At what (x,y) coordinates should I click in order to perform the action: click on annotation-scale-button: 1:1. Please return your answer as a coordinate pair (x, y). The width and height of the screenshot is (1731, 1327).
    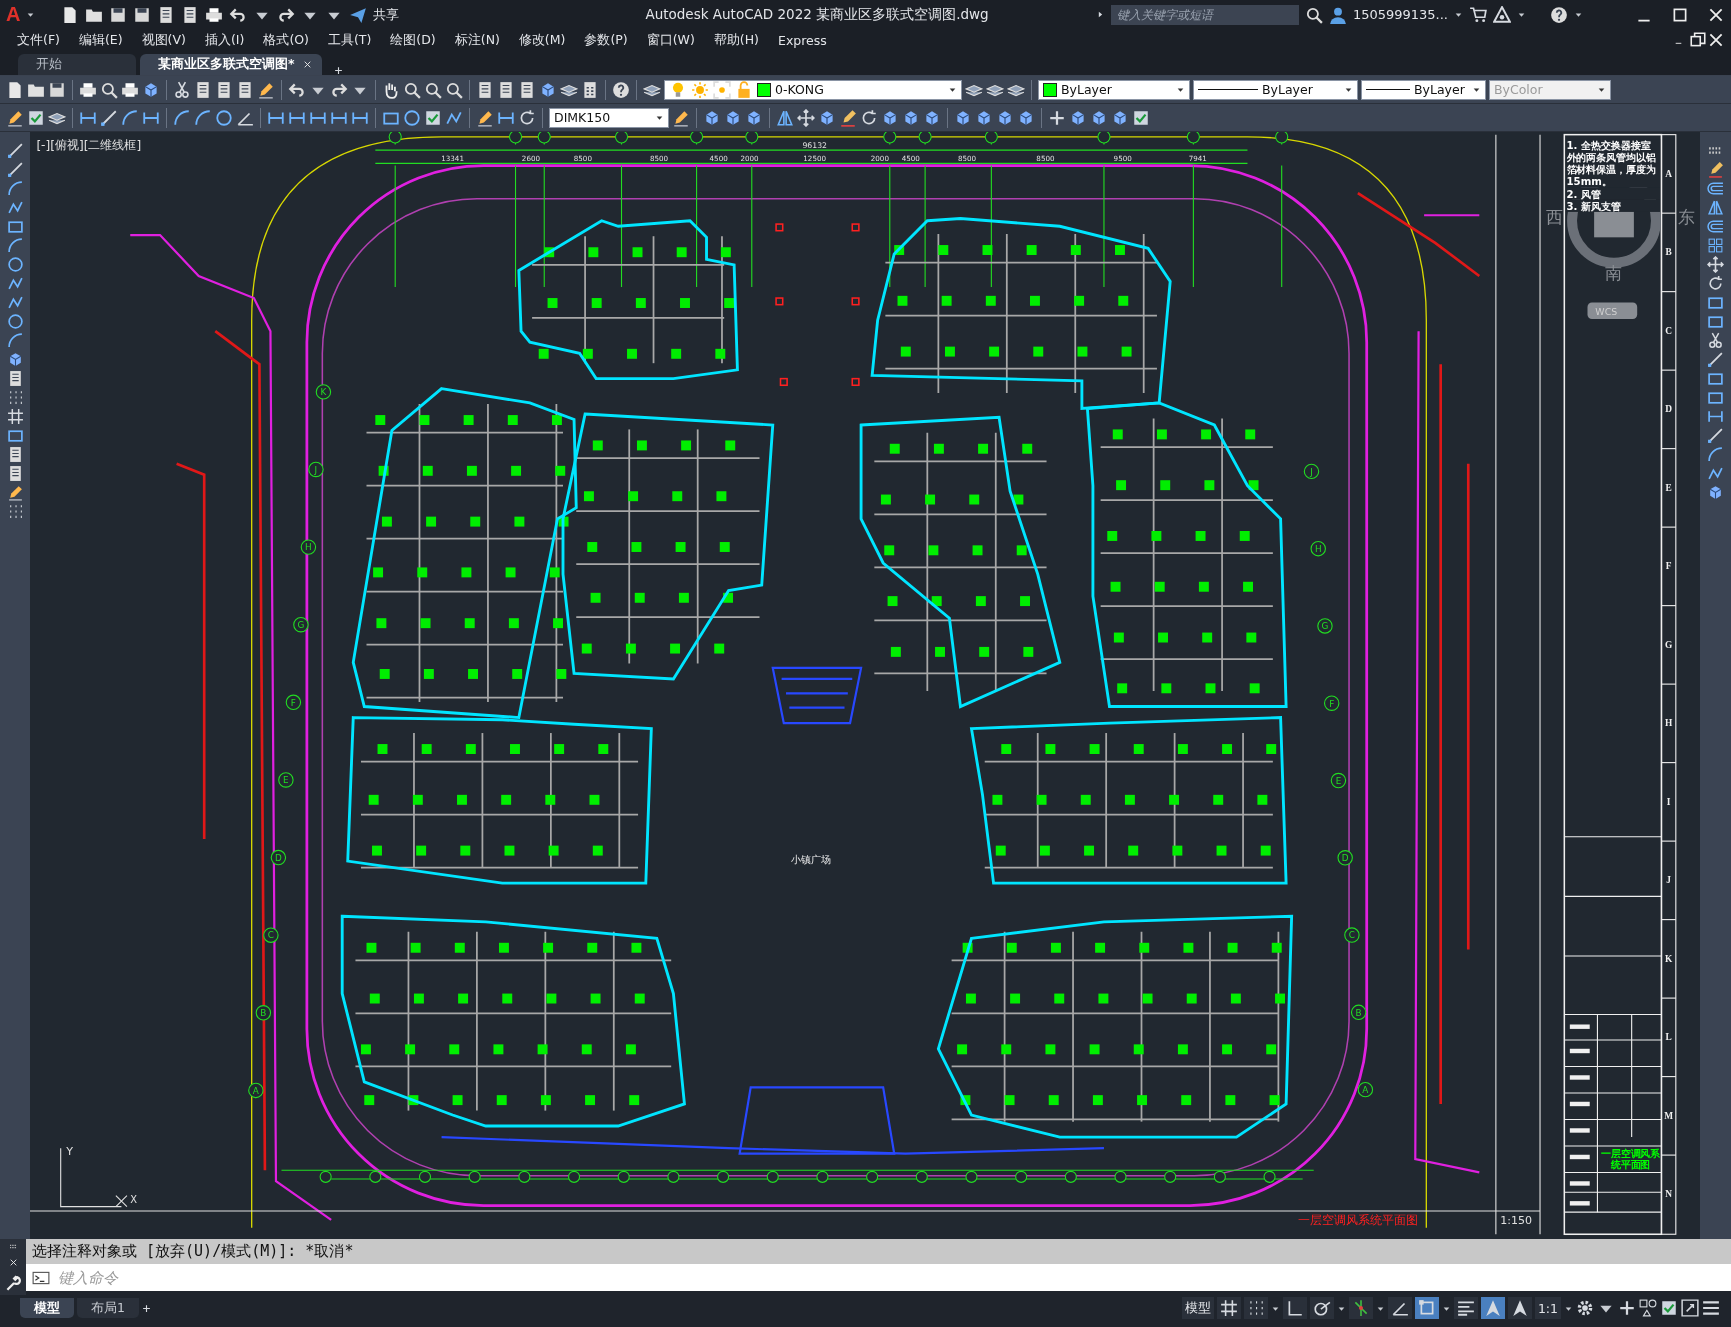
    Looking at the image, I should click on (1547, 1308).